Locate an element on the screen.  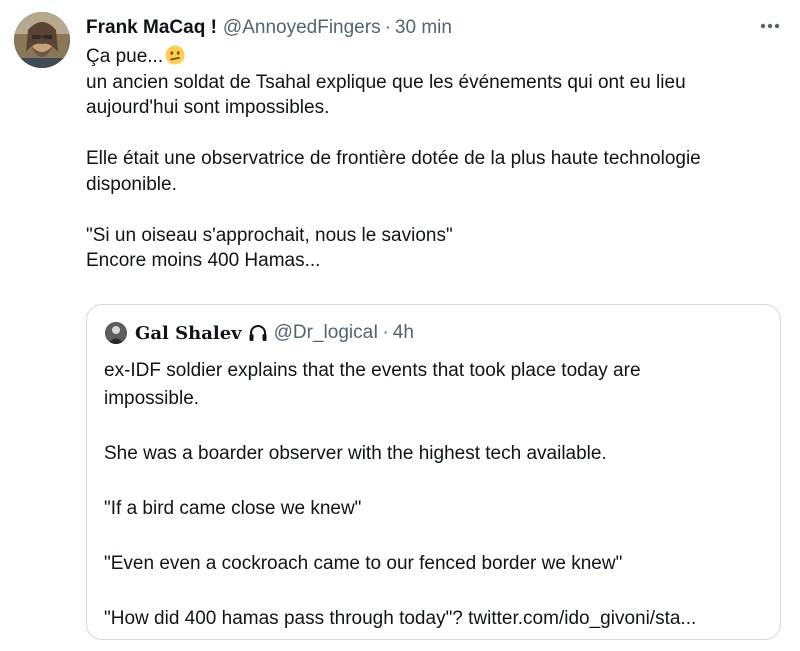
soldier-avatar-icon is located at coordinates (116, 333).